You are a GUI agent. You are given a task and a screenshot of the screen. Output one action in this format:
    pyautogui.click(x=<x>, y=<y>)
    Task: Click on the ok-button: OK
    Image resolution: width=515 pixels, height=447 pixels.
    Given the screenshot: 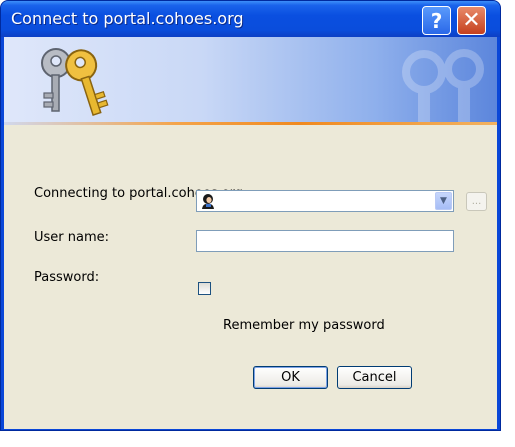 What is the action you would take?
    pyautogui.click(x=290, y=377)
    